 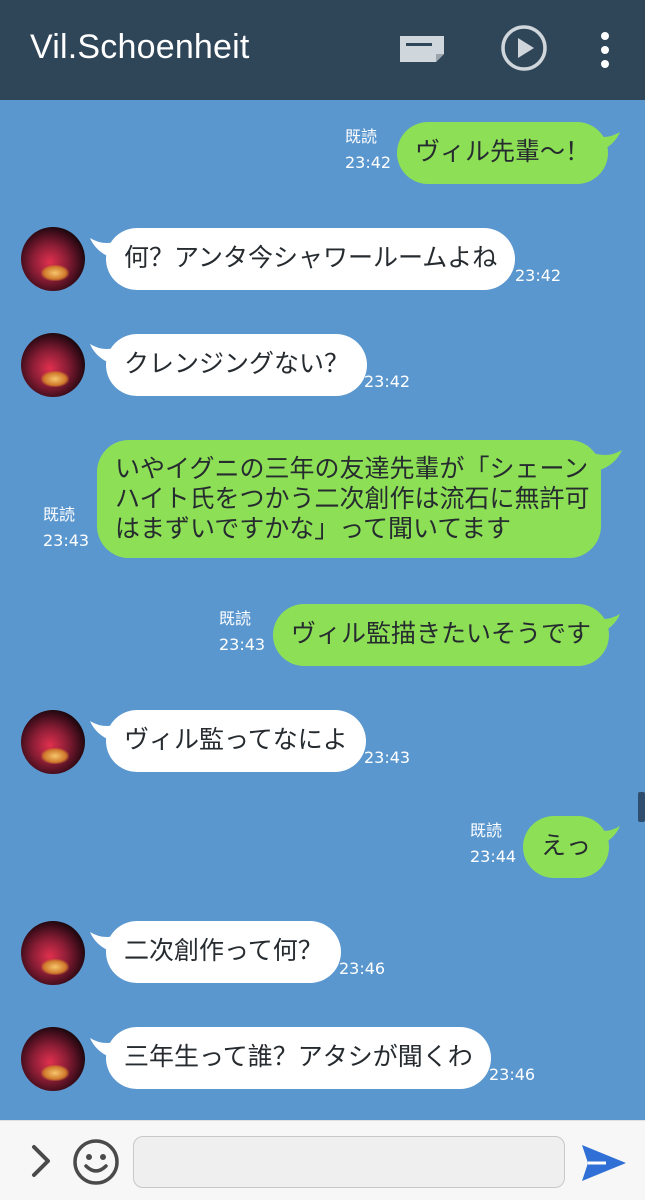 I want to click on message-bubble: 何？アンタ今シャワールームよね, so click(x=311, y=259).